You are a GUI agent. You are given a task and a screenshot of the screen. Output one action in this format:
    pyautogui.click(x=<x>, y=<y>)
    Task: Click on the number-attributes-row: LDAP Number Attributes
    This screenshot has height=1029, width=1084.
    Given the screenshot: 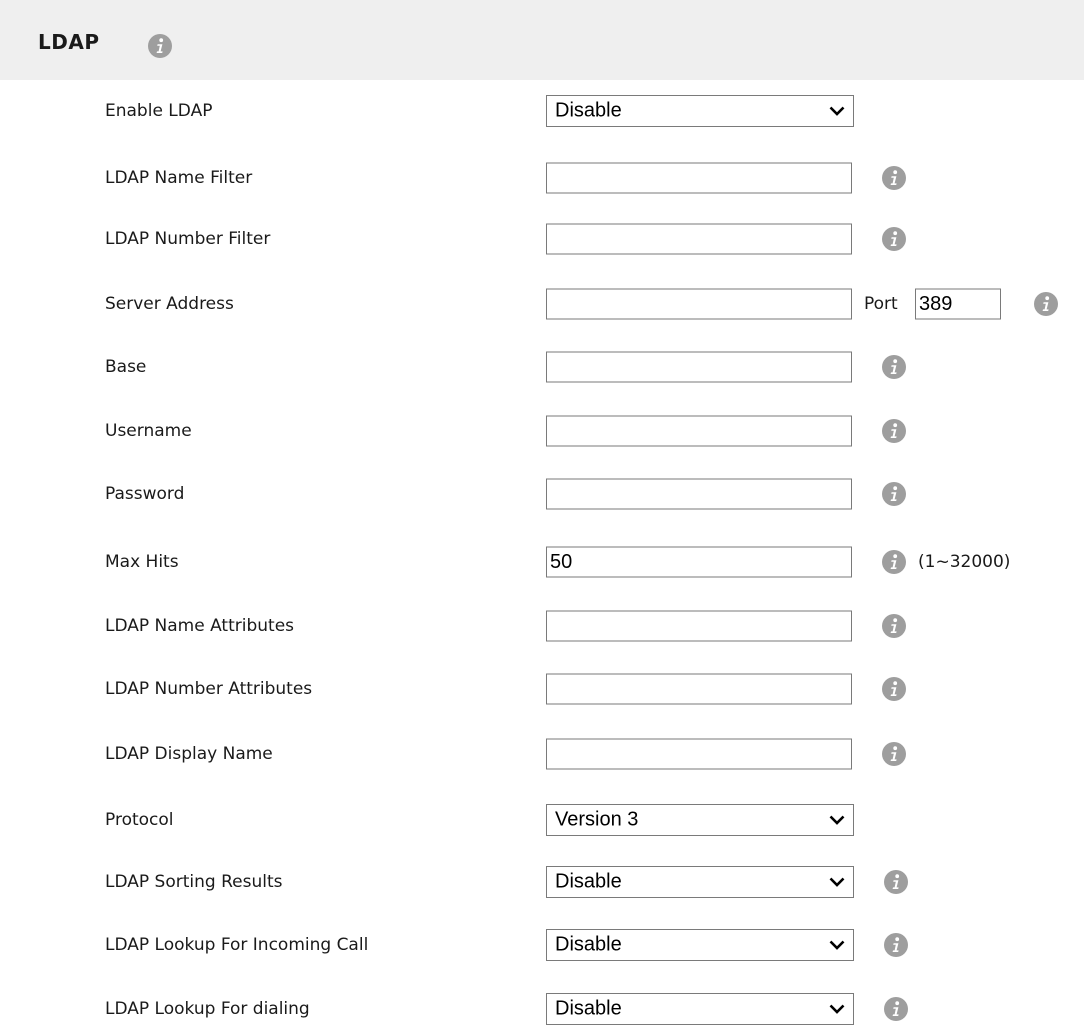 What is the action you would take?
    pyautogui.click(x=542, y=689)
    